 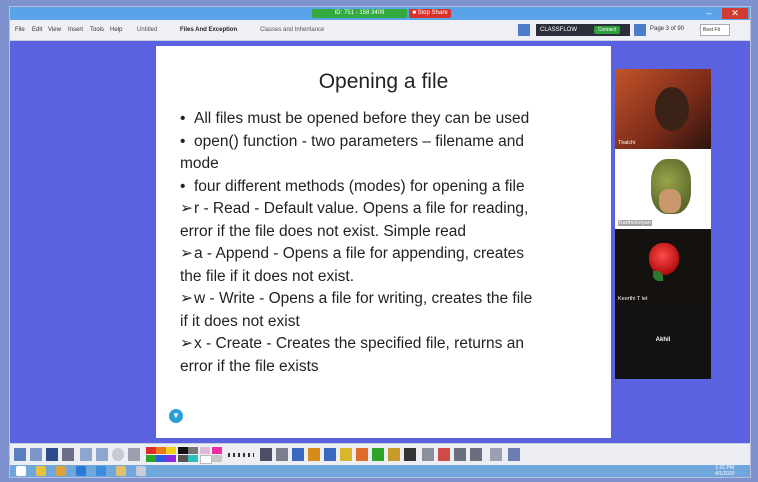 What do you see at coordinates (394, 454) in the screenshot?
I see `fill-tool-icon` at bounding box center [394, 454].